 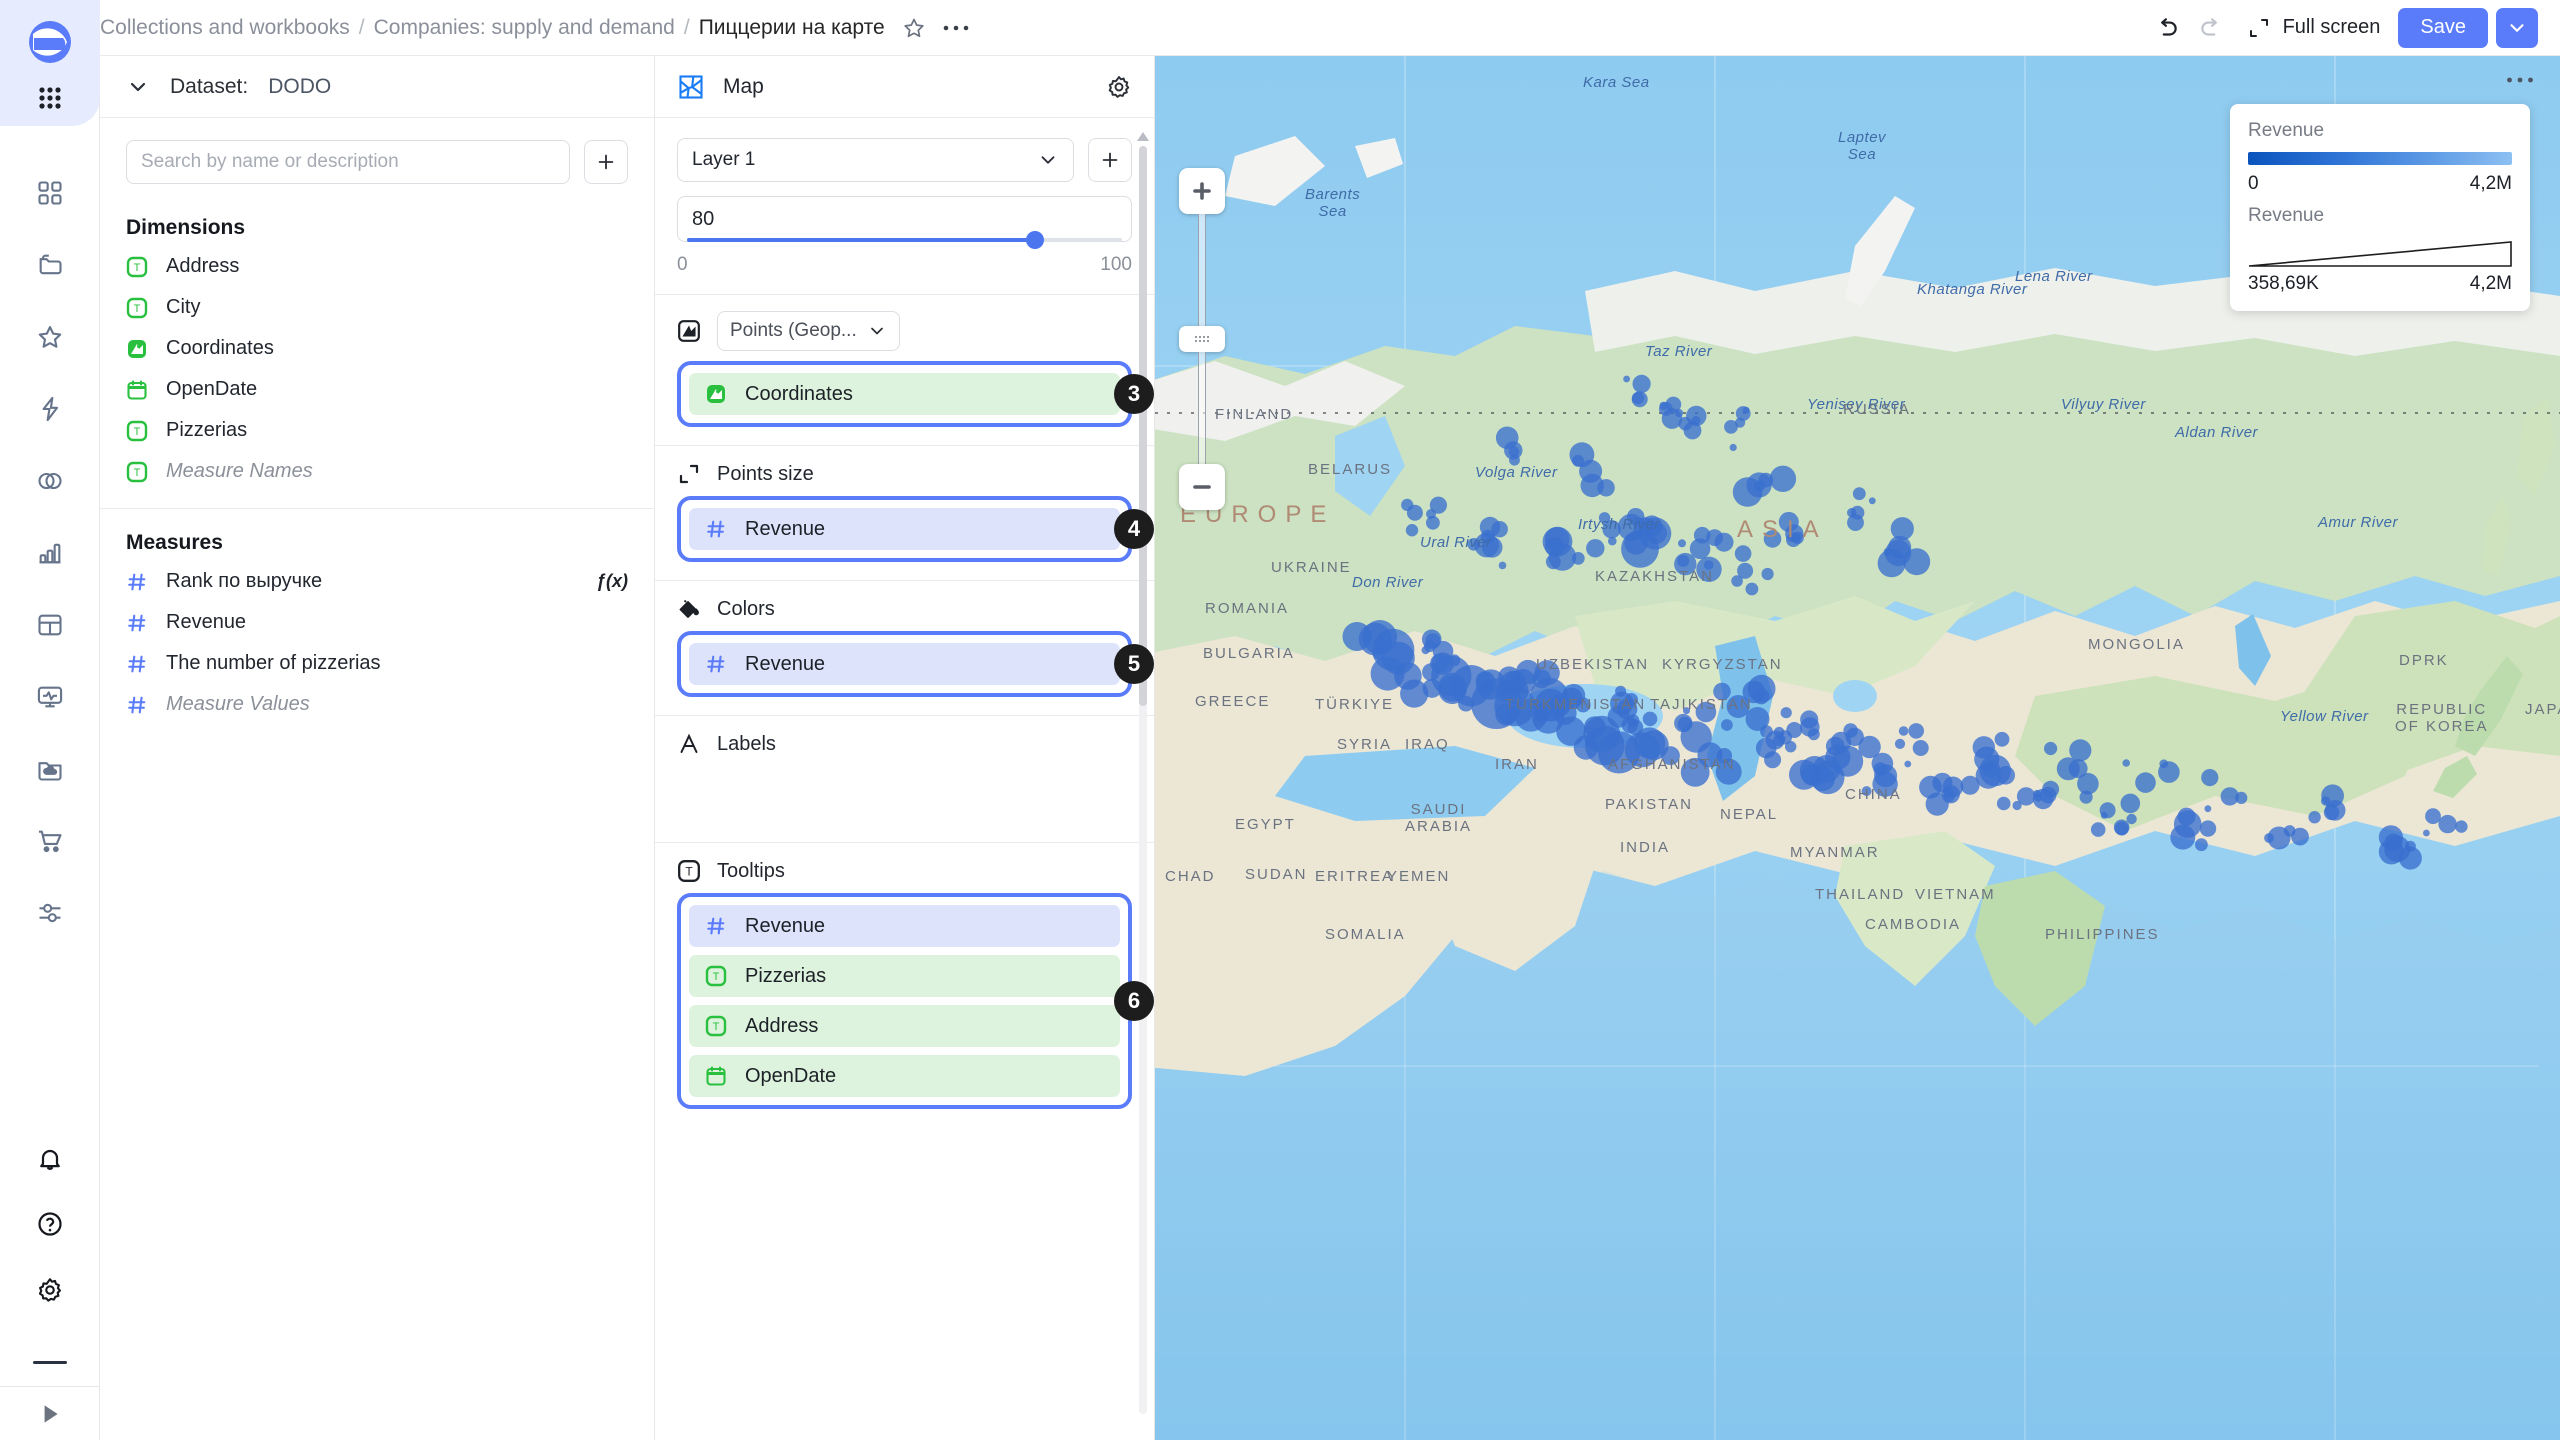 I want to click on opacity-slider-track, so click(x=904, y=240).